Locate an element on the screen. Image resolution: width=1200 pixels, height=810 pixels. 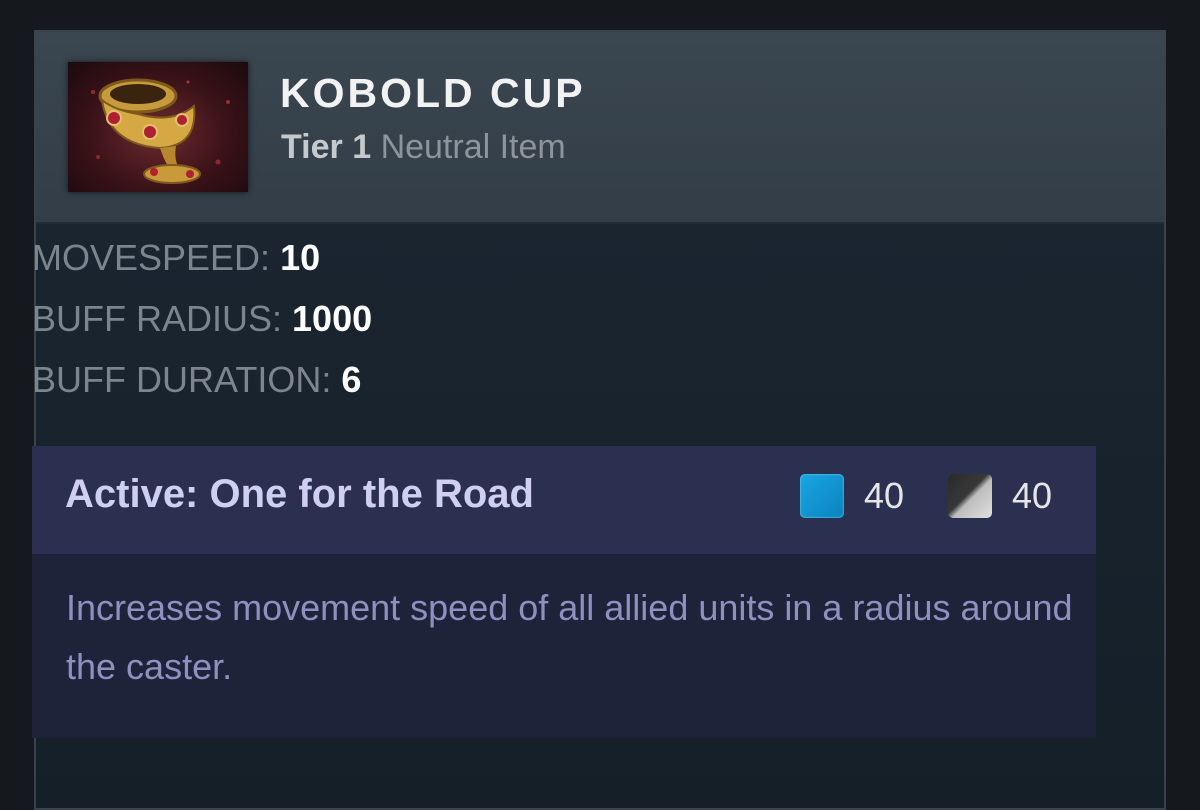
item-subtitle: Tier 1 Neutral Item is located at coordinates (423, 147).